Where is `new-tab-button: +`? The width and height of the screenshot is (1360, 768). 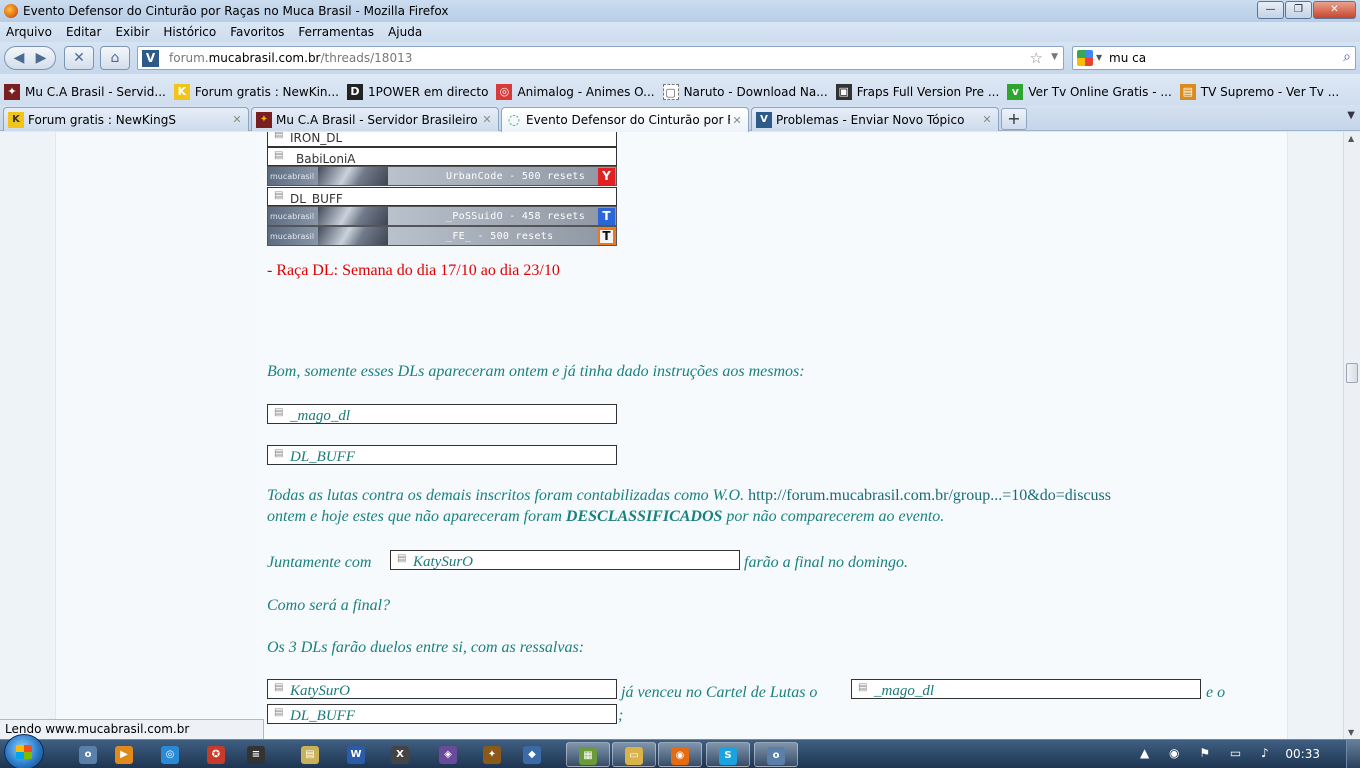
new-tab-button: + is located at coordinates (1014, 119).